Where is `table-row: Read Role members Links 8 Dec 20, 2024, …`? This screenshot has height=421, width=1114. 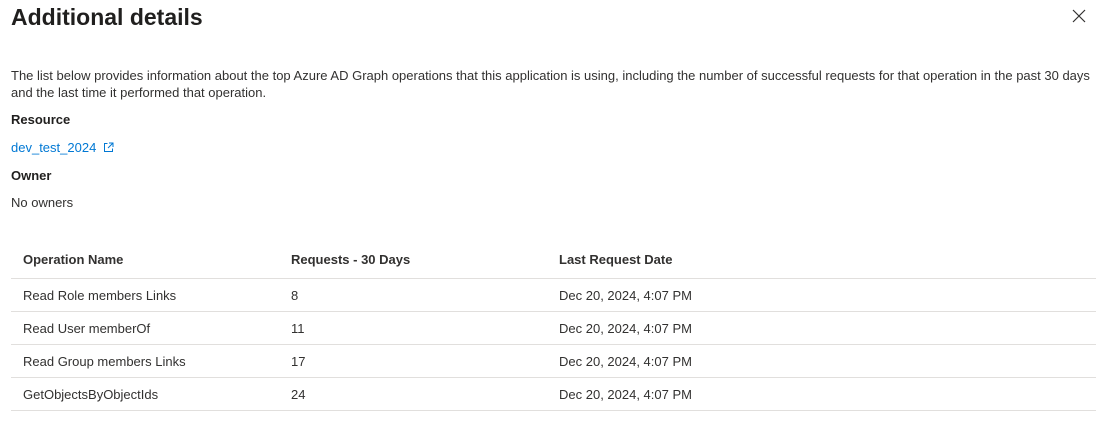
table-row: Read Role members Links 8 Dec 20, 2024, … is located at coordinates (553, 295).